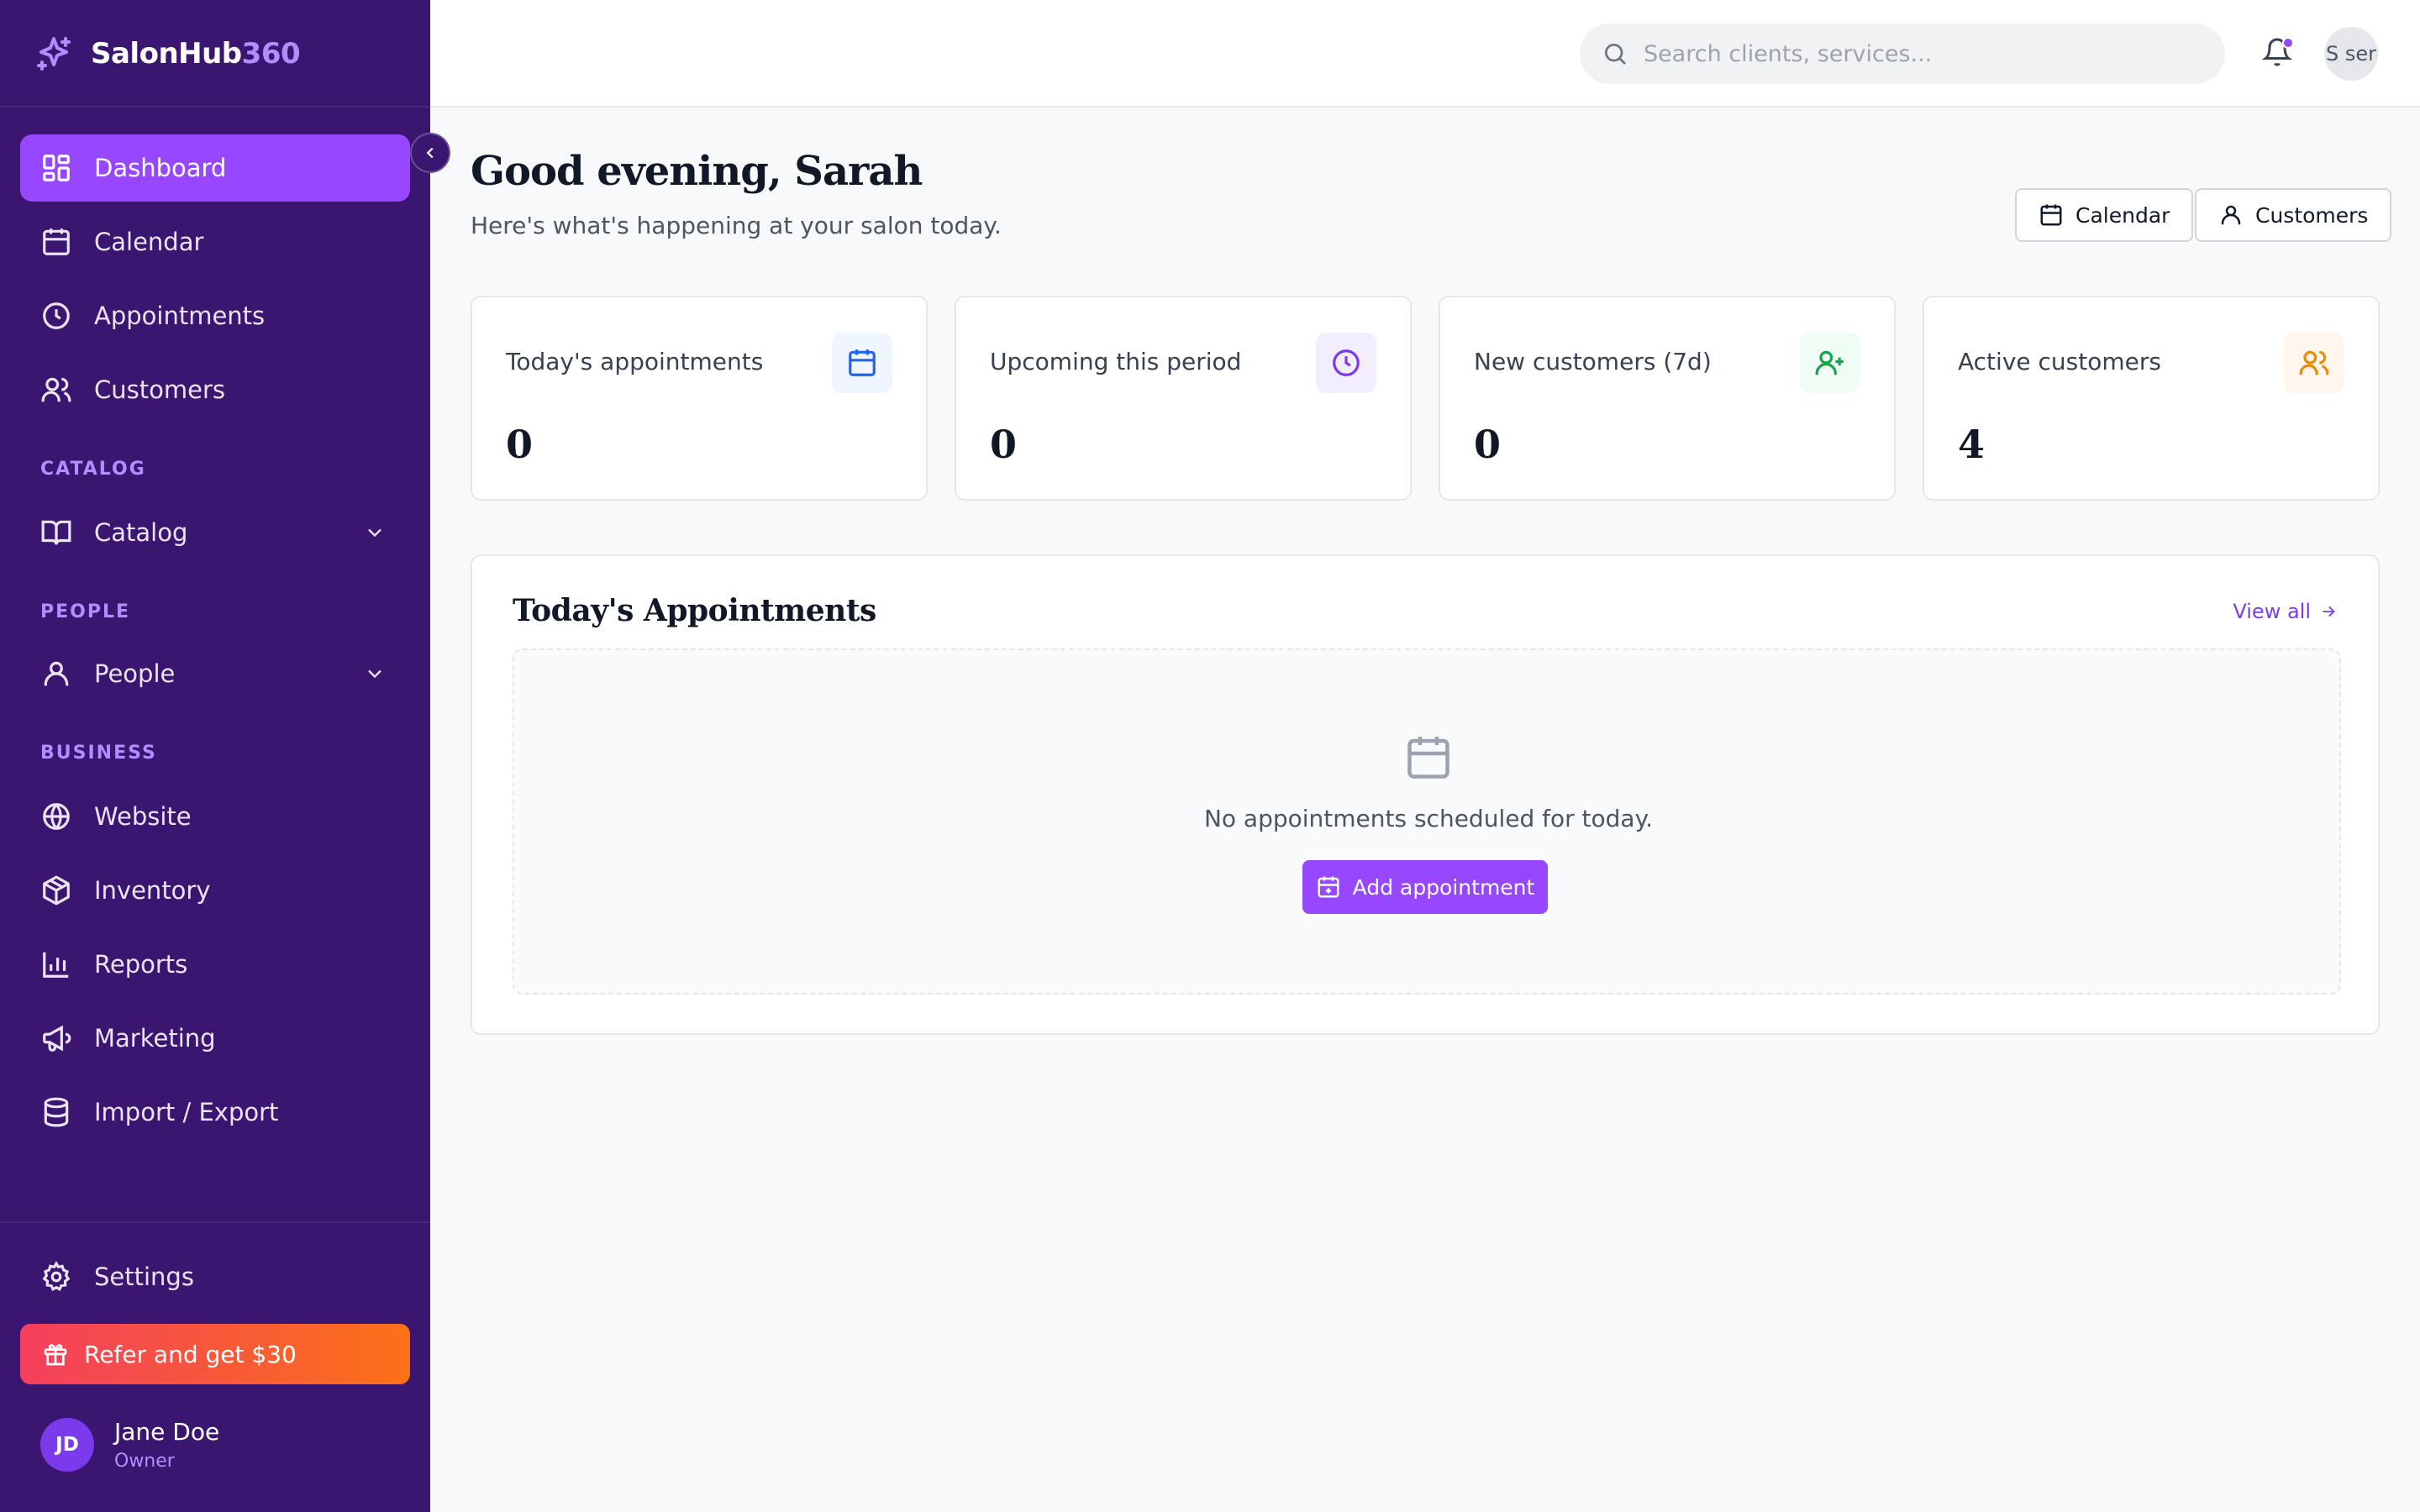 The width and height of the screenshot is (2420, 1512). Describe the element at coordinates (144, 1461) in the screenshot. I see `user-role: Owner` at that location.